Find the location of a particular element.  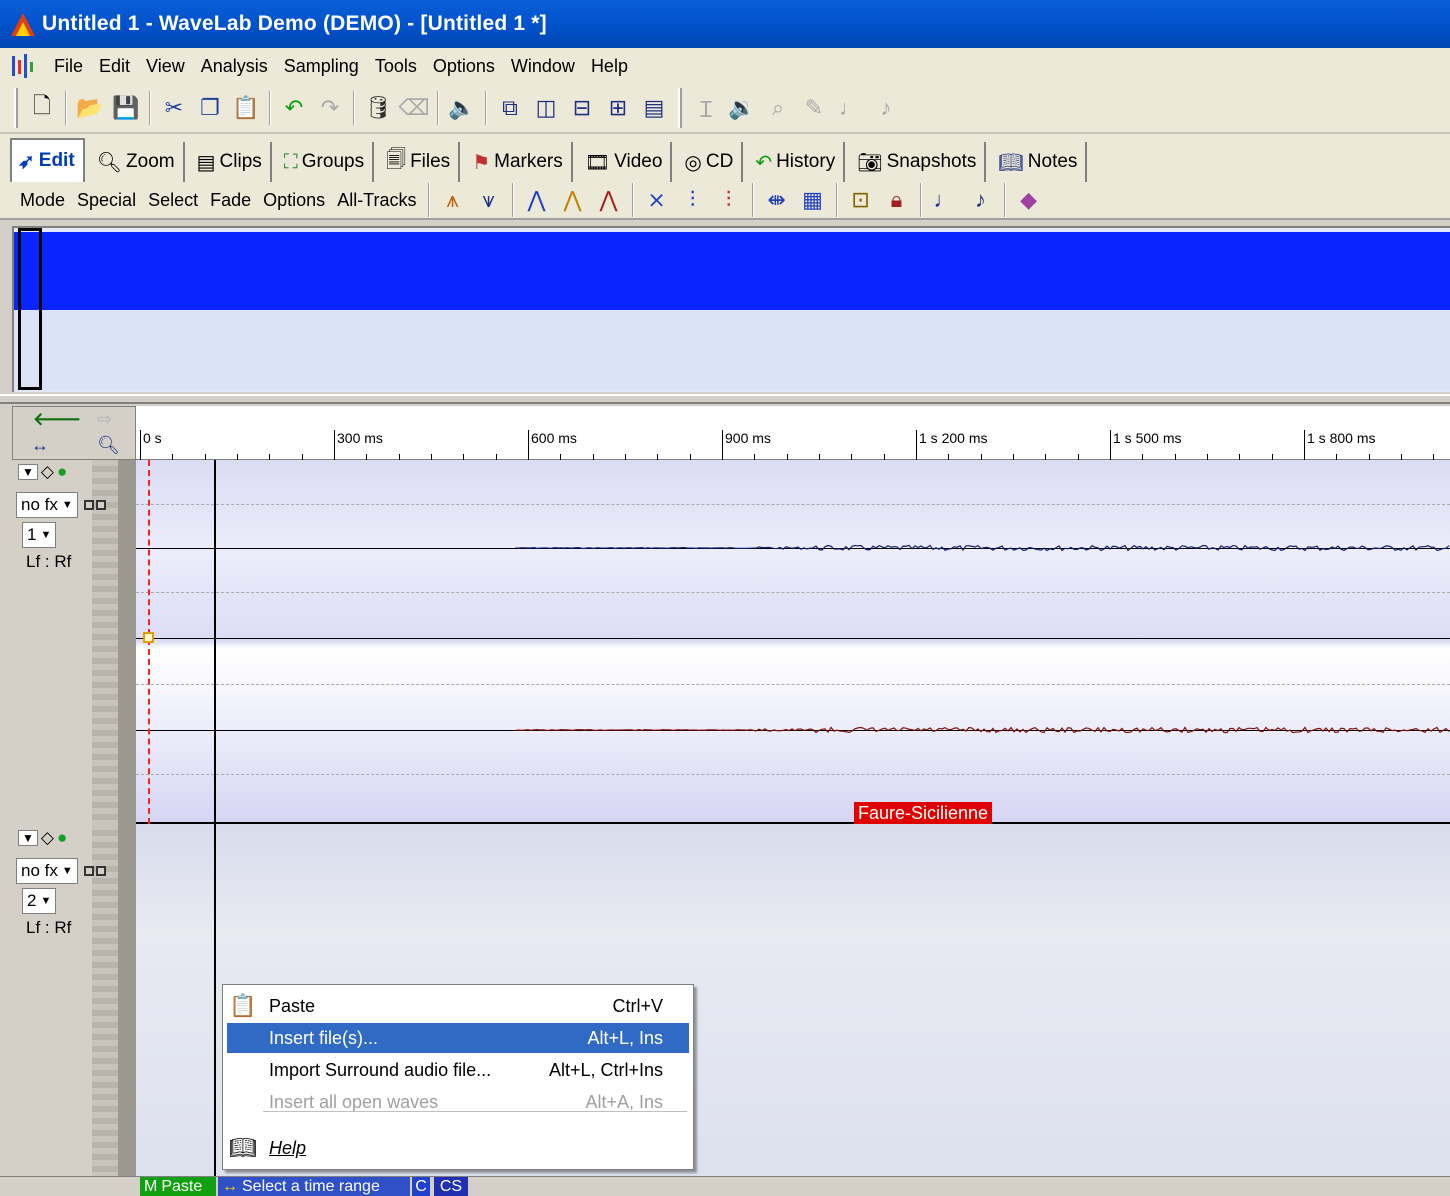

status-bar: M Paste ↔ Select a time range C CS is located at coordinates (725, 1186).